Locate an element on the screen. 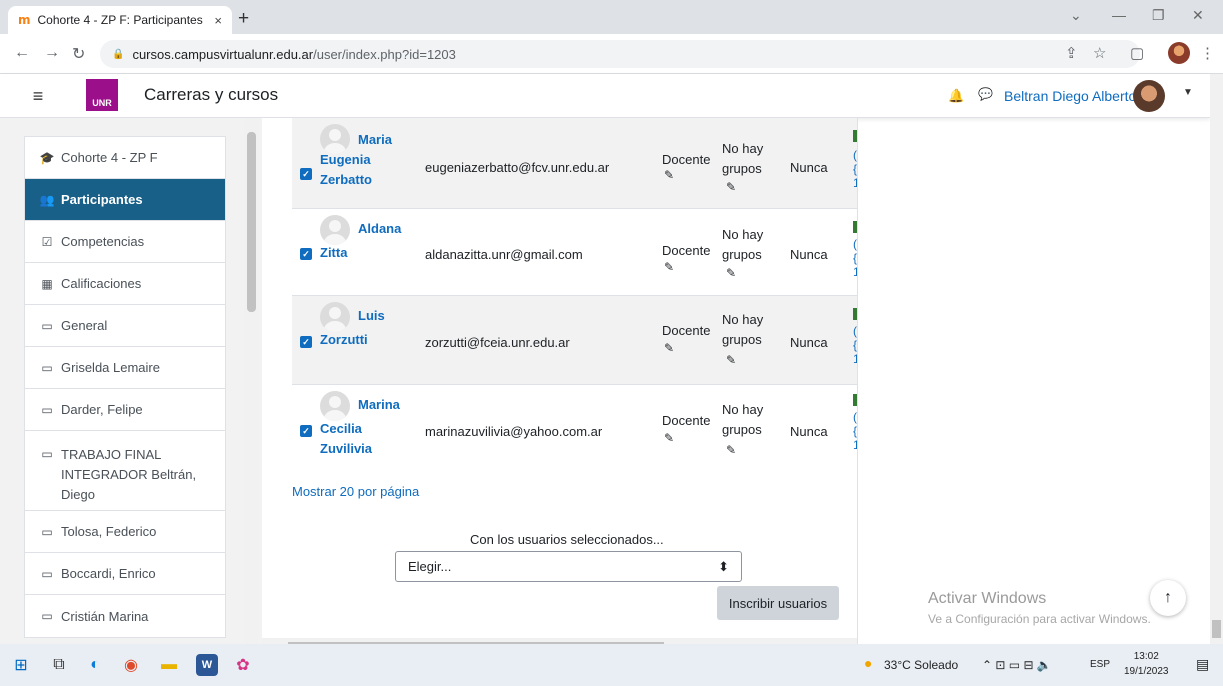 The width and height of the screenshot is (1223, 686). folder-icon: ▭ is located at coordinates (47, 616).